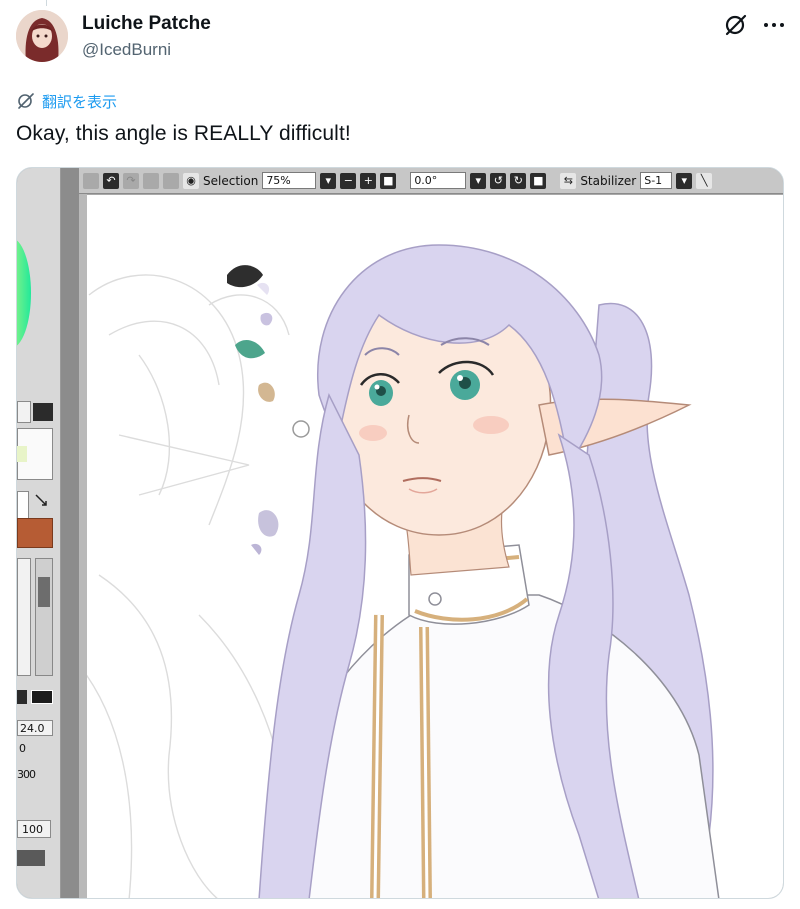  What do you see at coordinates (44, 592) in the screenshot?
I see `scroll-thumb` at bounding box center [44, 592].